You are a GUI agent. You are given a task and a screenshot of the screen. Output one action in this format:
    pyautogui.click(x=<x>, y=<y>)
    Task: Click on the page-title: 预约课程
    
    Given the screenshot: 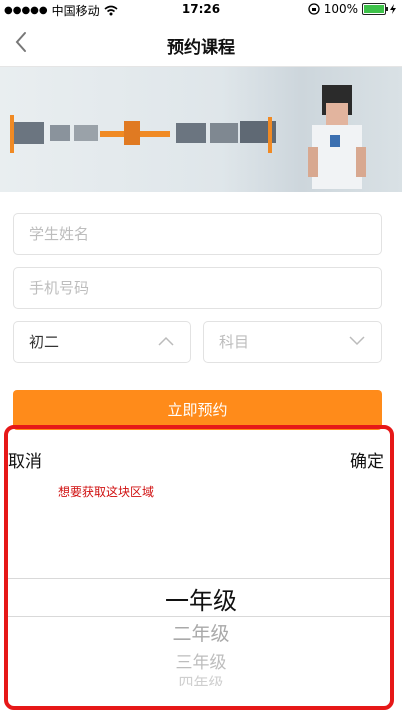 What is the action you would take?
    pyautogui.click(x=201, y=48)
    